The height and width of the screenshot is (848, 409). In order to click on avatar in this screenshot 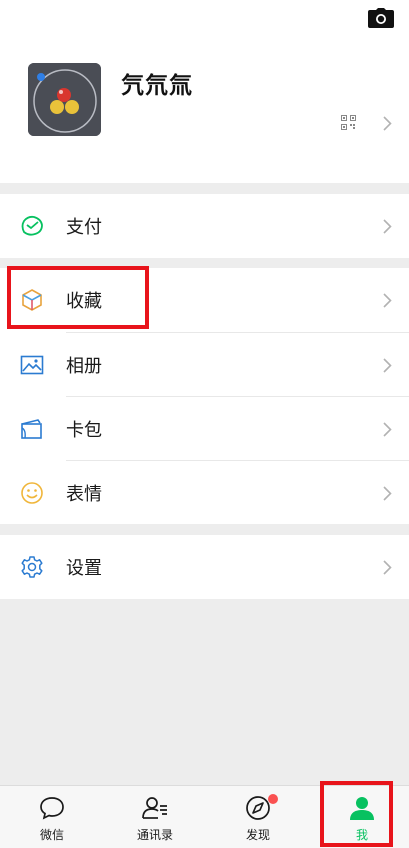, I will do `click(64, 99)`.